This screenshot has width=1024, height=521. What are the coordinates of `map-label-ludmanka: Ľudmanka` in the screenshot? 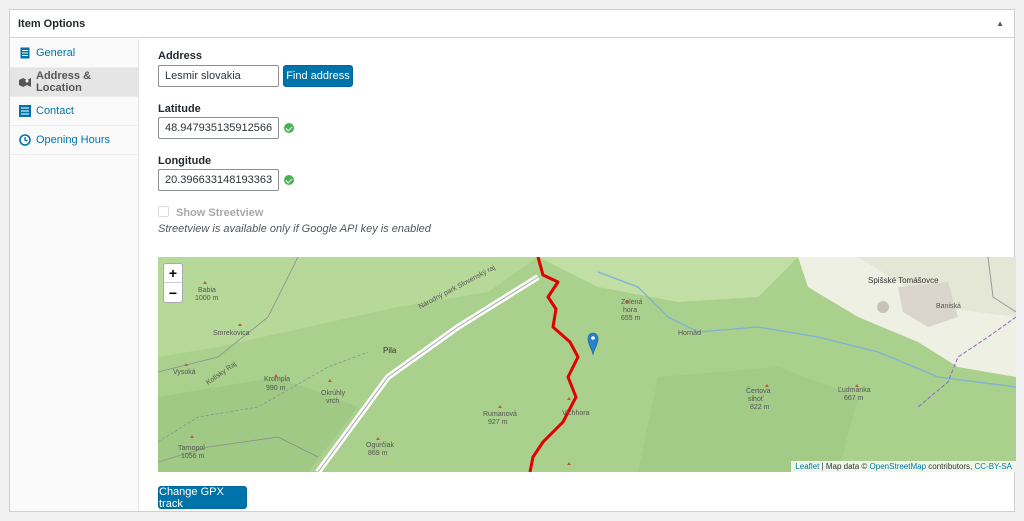 It's located at (854, 390).